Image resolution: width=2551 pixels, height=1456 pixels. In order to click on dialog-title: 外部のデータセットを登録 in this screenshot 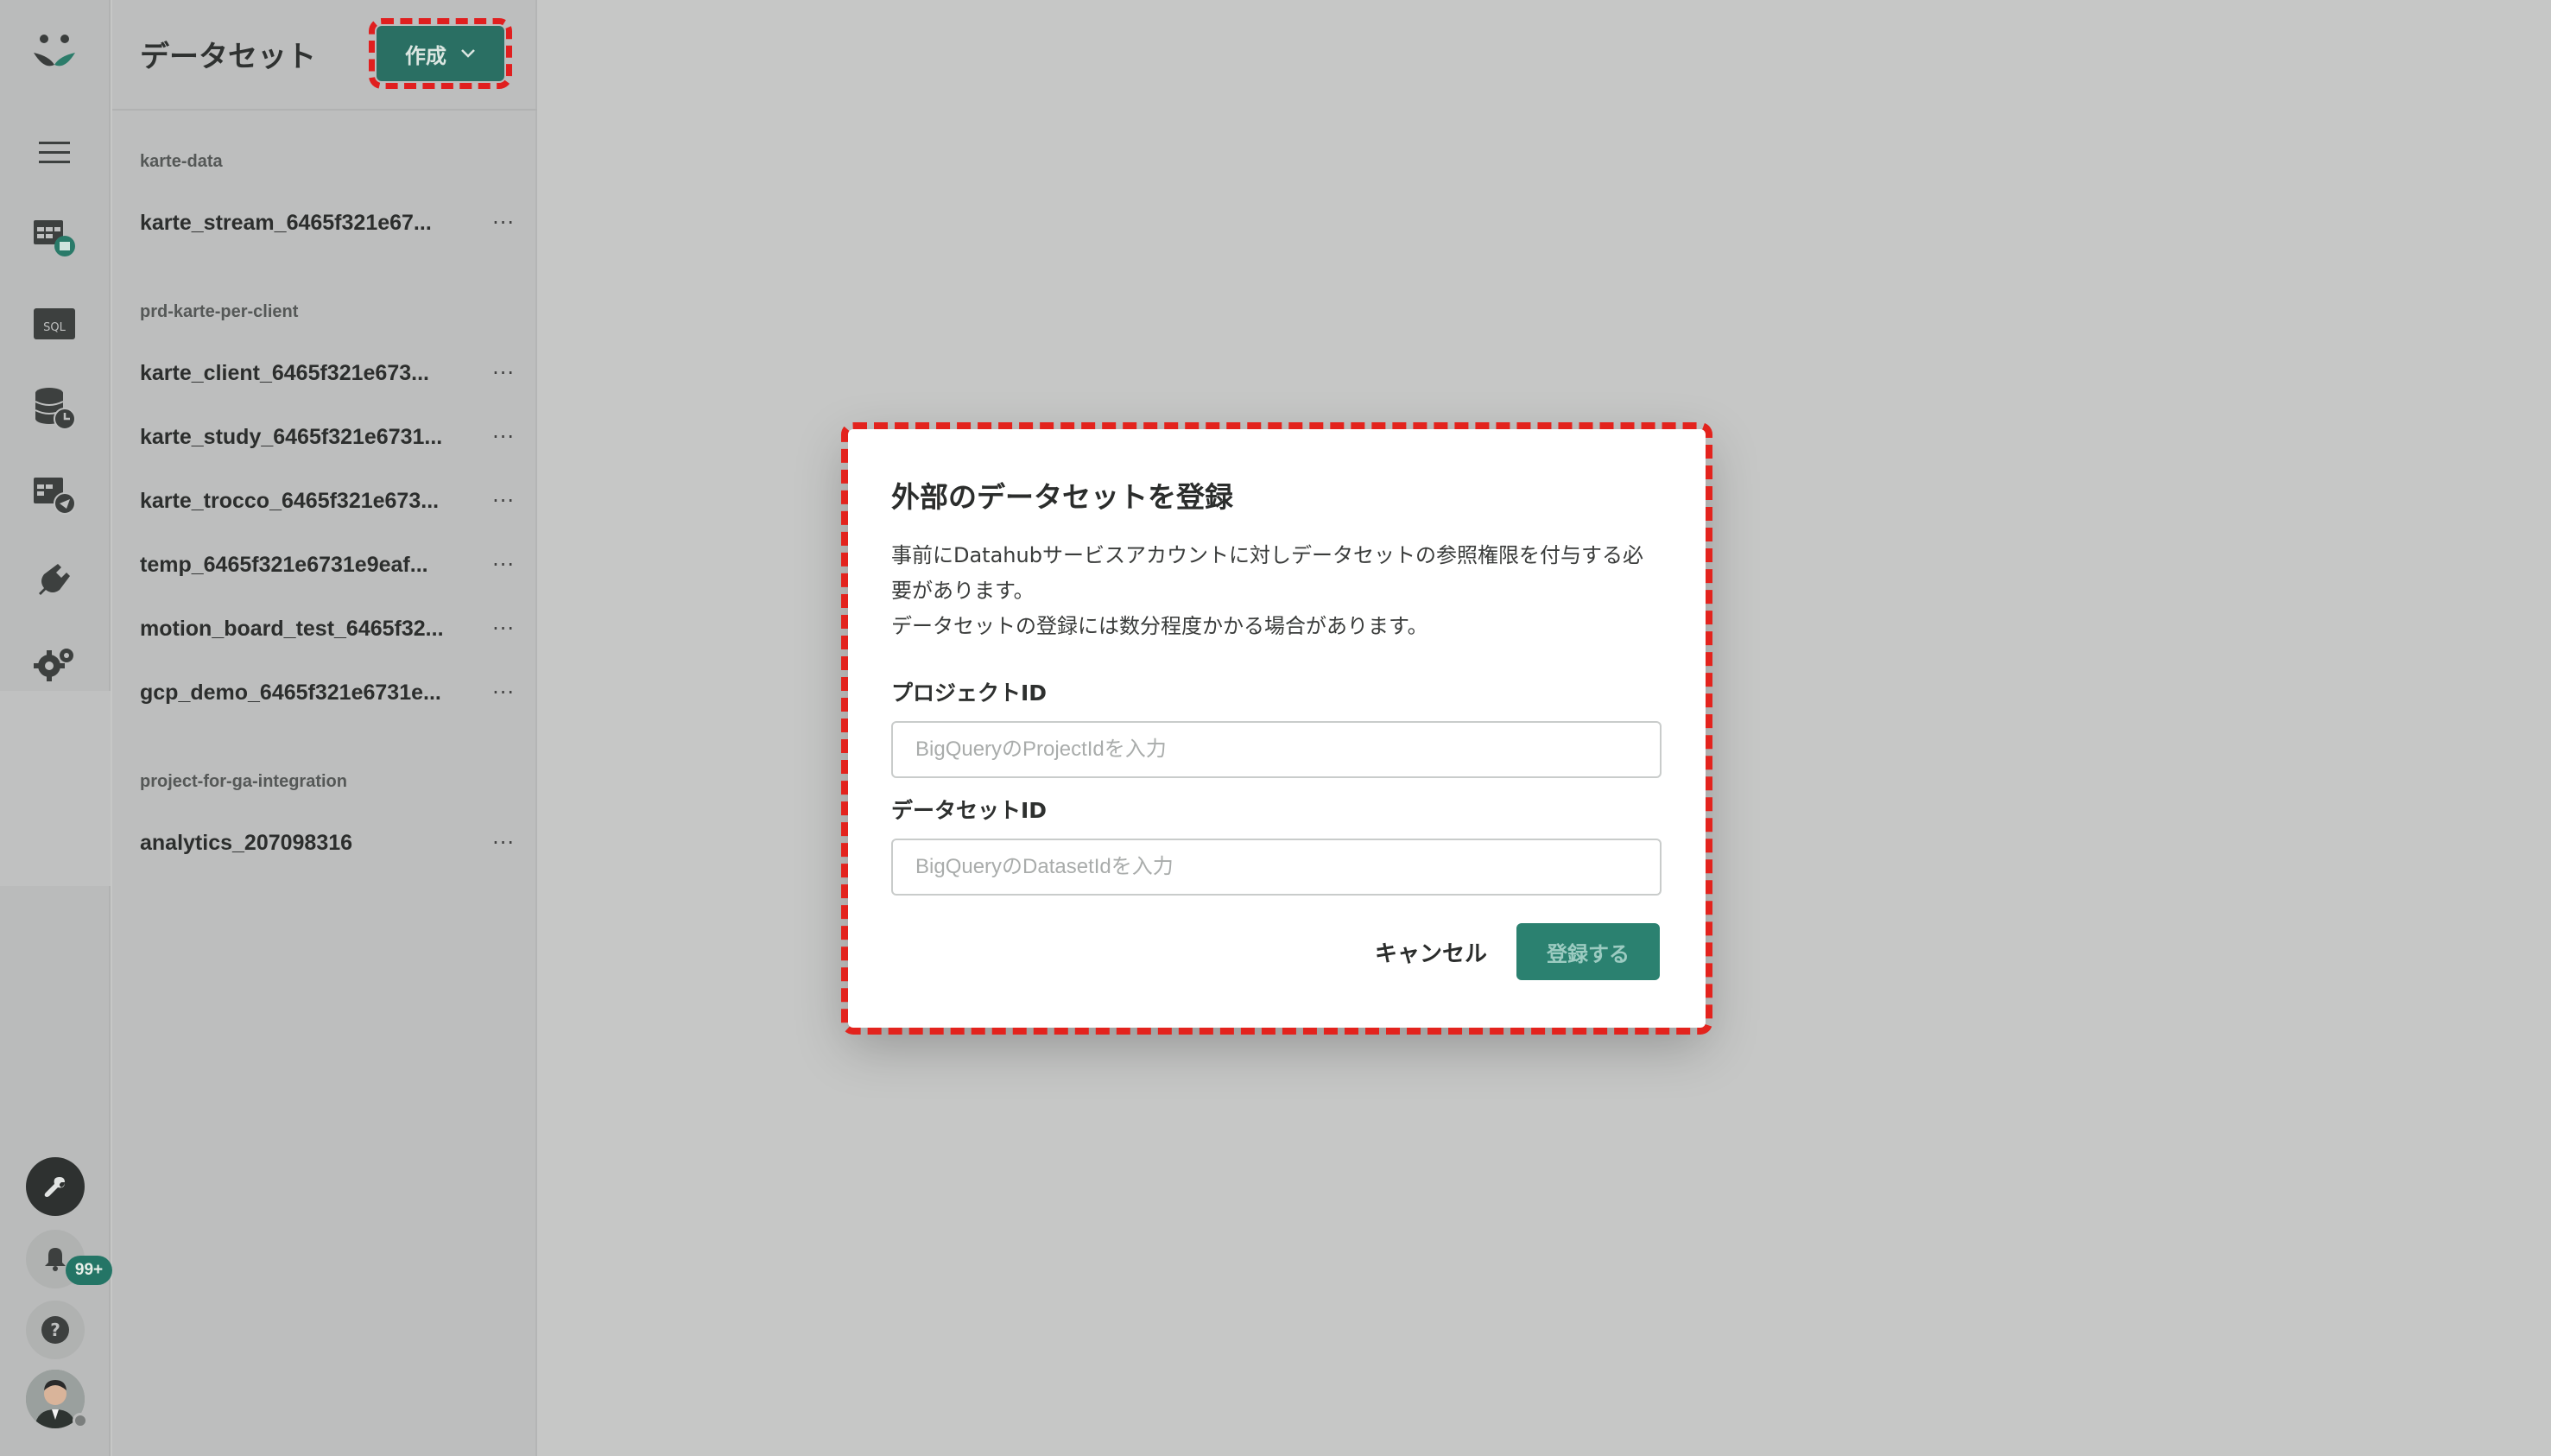, I will do `click(1062, 497)`.